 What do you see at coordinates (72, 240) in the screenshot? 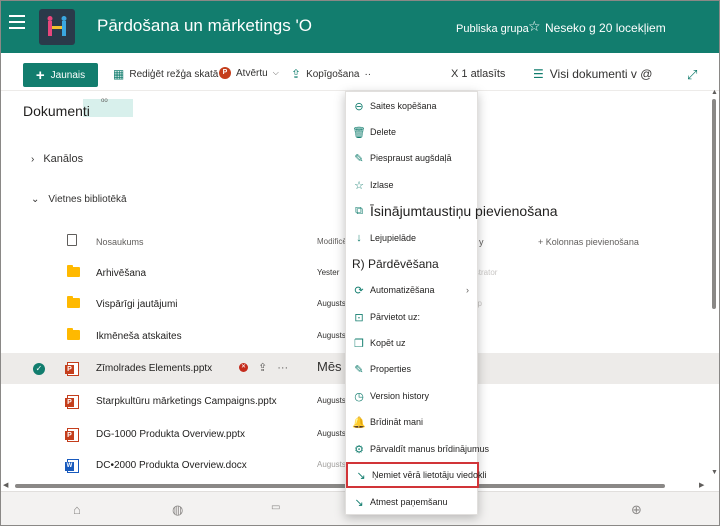
I see `file-type-column-icon` at bounding box center [72, 240].